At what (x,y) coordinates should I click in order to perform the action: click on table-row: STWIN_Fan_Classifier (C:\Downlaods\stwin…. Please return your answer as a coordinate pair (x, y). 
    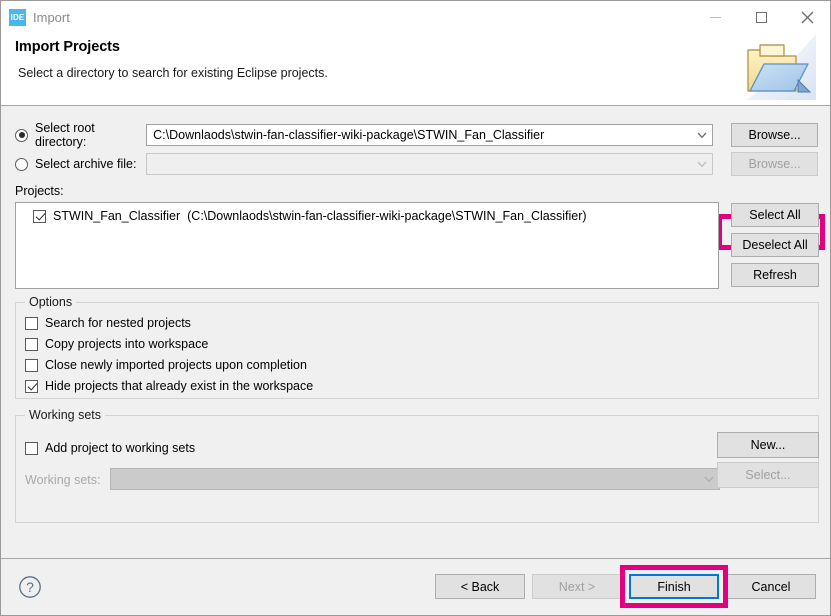
    Looking at the image, I should click on (367, 213).